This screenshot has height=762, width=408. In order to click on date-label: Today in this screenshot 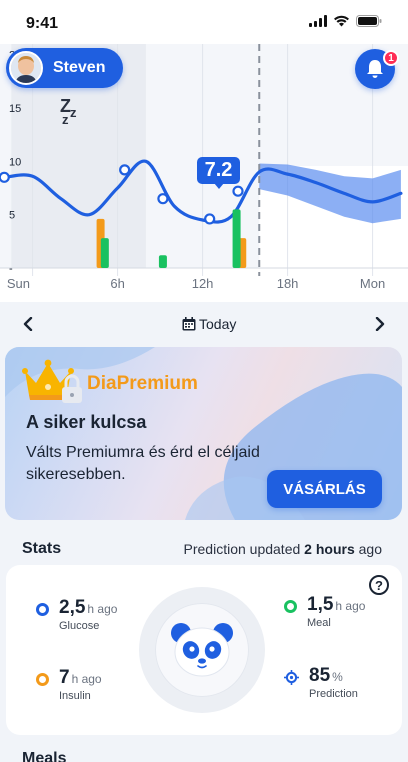, I will do `click(209, 324)`.